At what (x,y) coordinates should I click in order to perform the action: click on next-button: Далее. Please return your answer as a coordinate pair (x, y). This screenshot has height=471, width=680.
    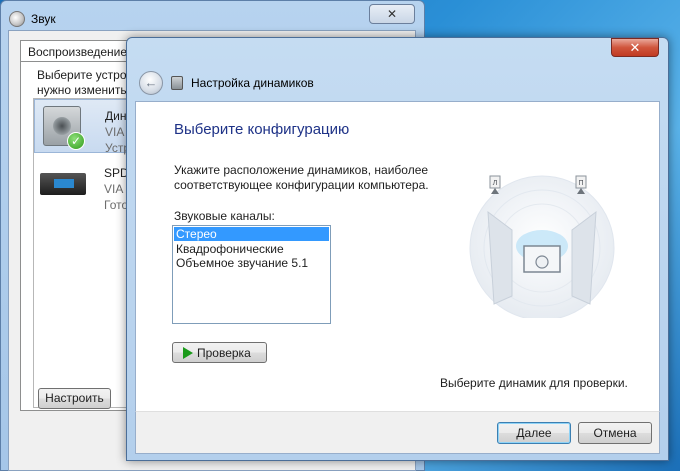
    Looking at the image, I should click on (534, 433).